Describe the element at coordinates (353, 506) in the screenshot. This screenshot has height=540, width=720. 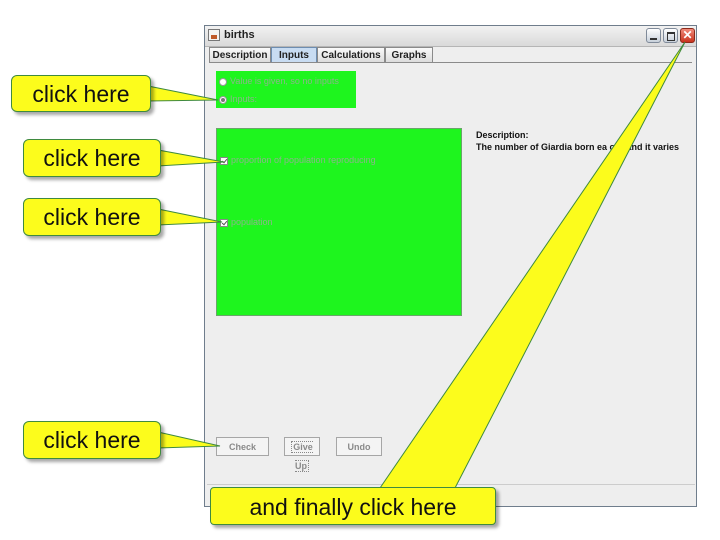
I see `callout-finally-click-here: and finally click here` at that location.